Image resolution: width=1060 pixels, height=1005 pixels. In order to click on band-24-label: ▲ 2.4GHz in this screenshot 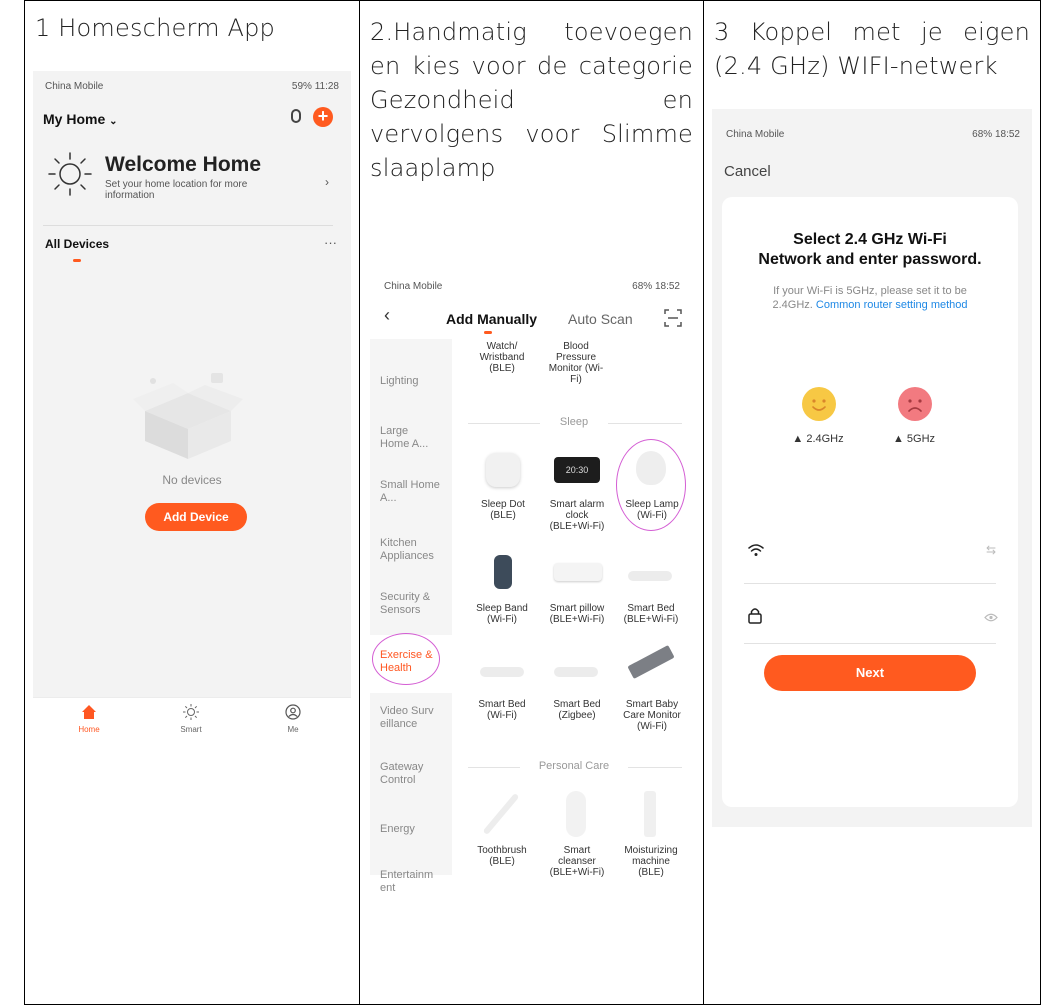, I will do `click(818, 439)`.